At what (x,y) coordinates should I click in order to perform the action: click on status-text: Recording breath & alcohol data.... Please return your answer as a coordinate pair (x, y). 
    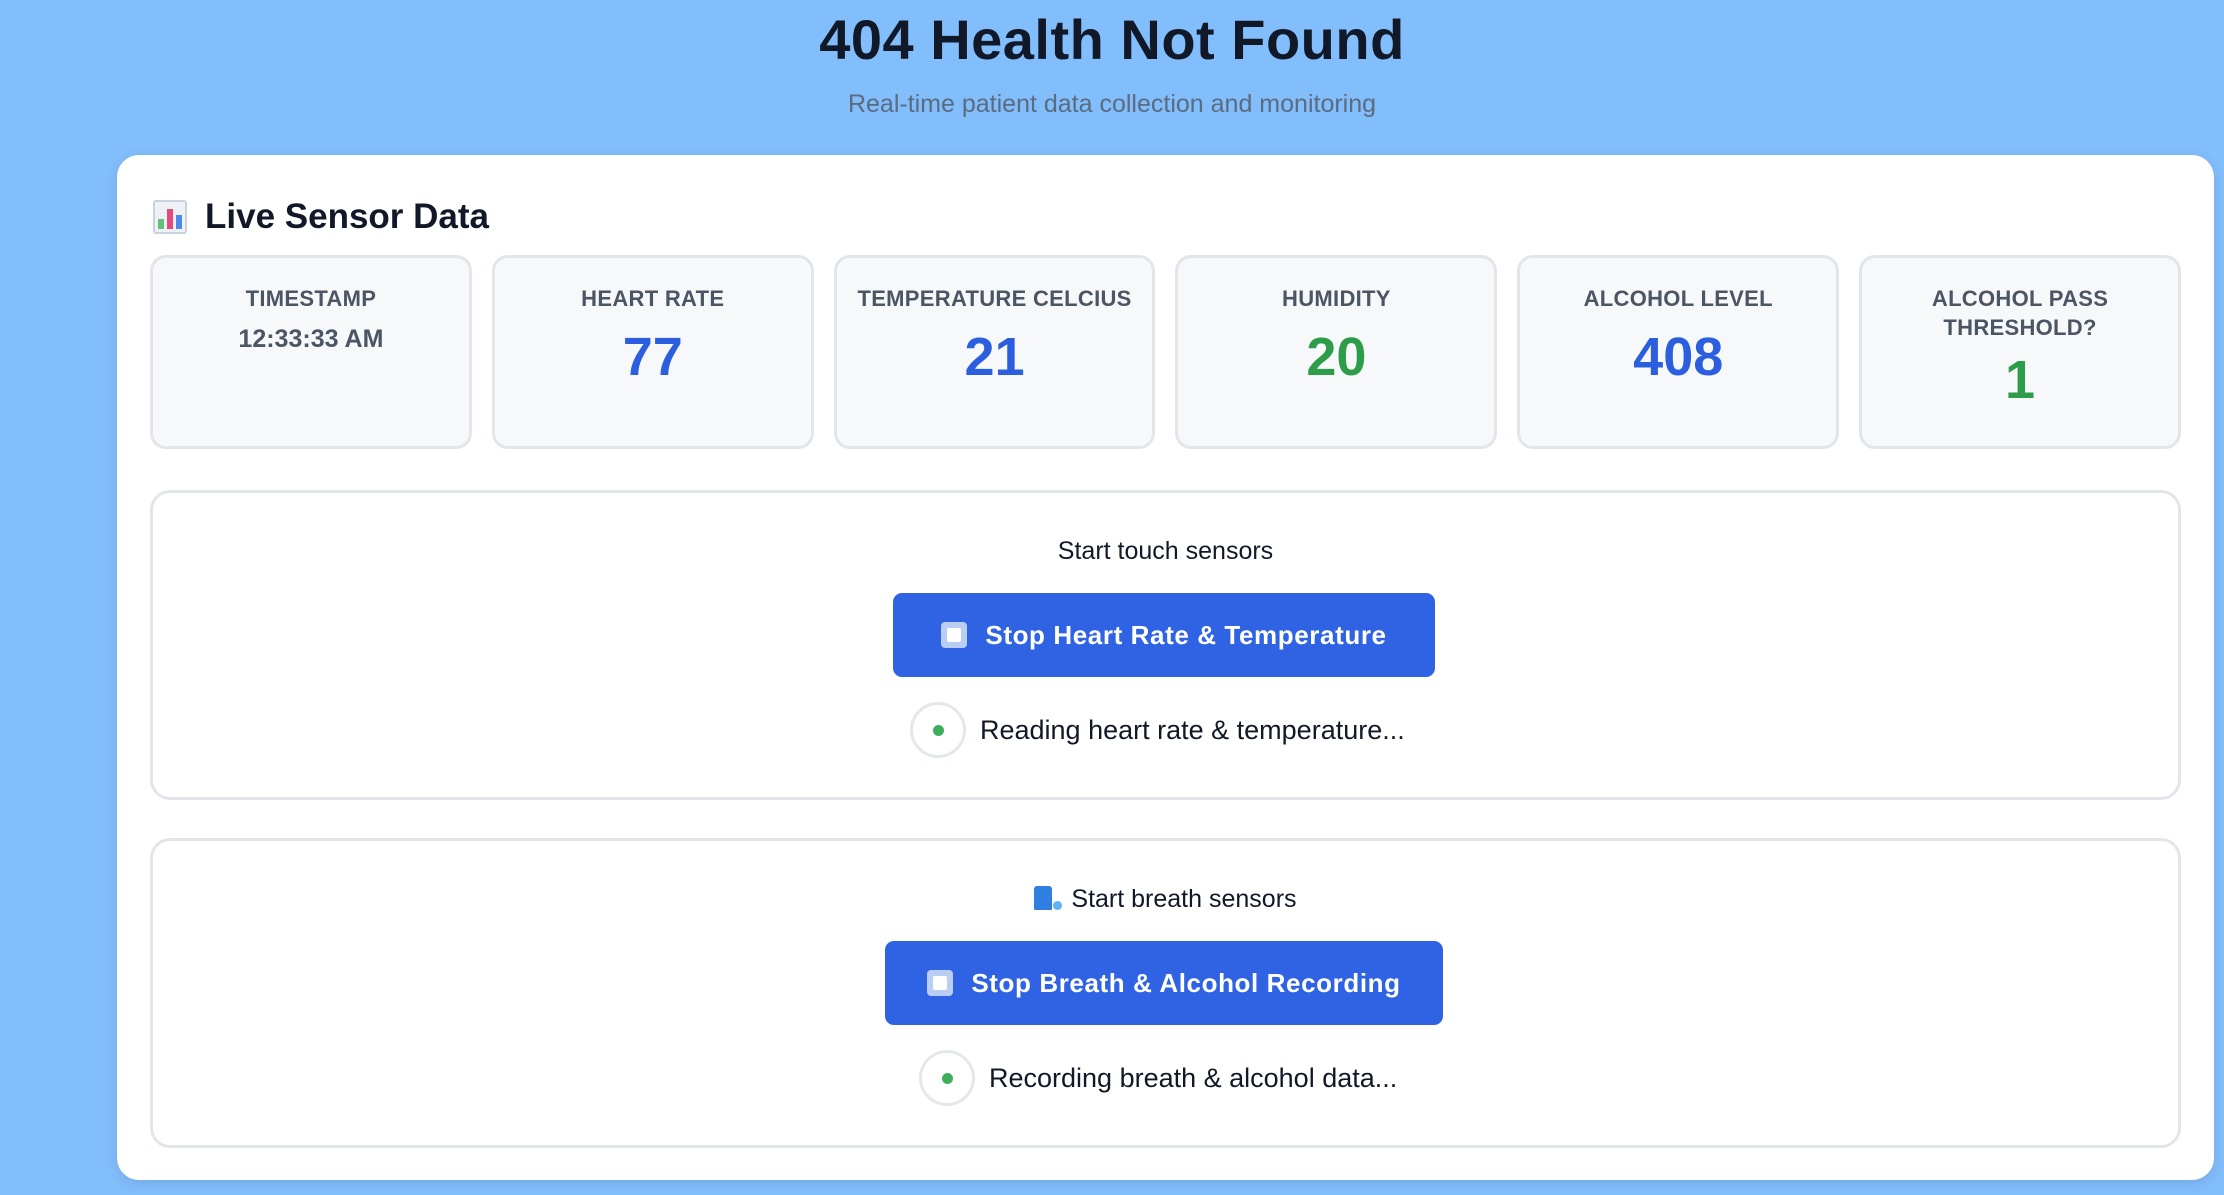
    Looking at the image, I should click on (1193, 1077).